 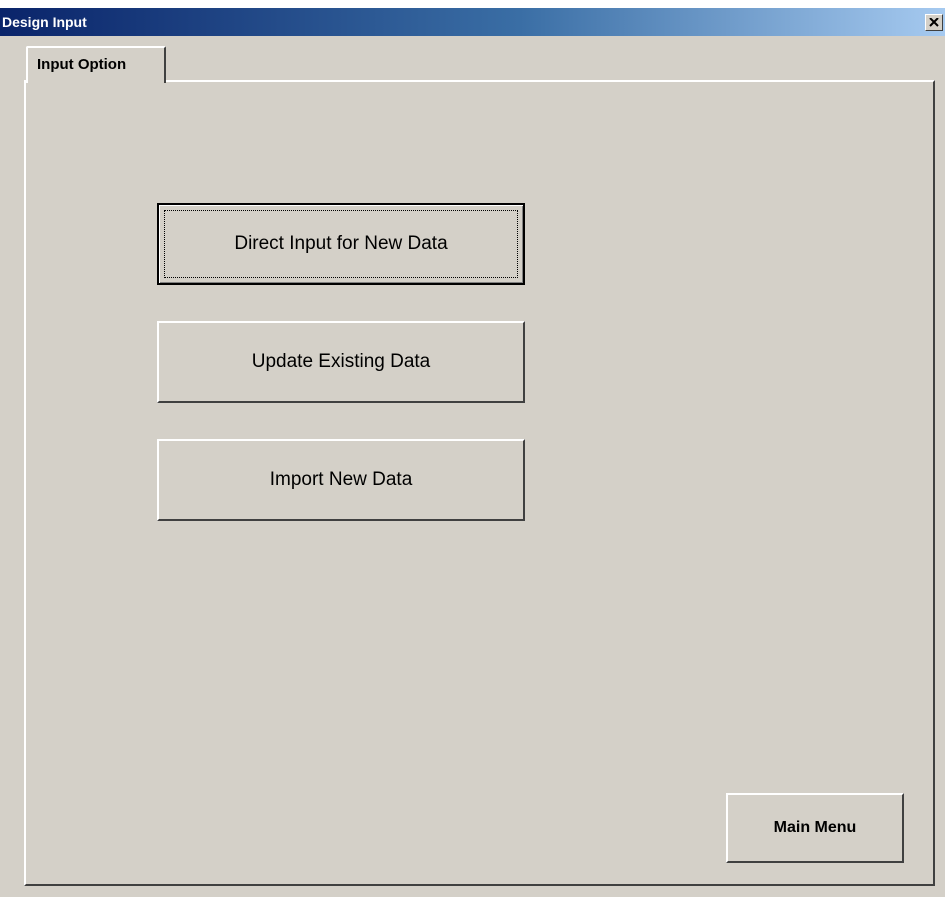 What do you see at coordinates (472, 22) in the screenshot?
I see `title-bar: Design Input` at bounding box center [472, 22].